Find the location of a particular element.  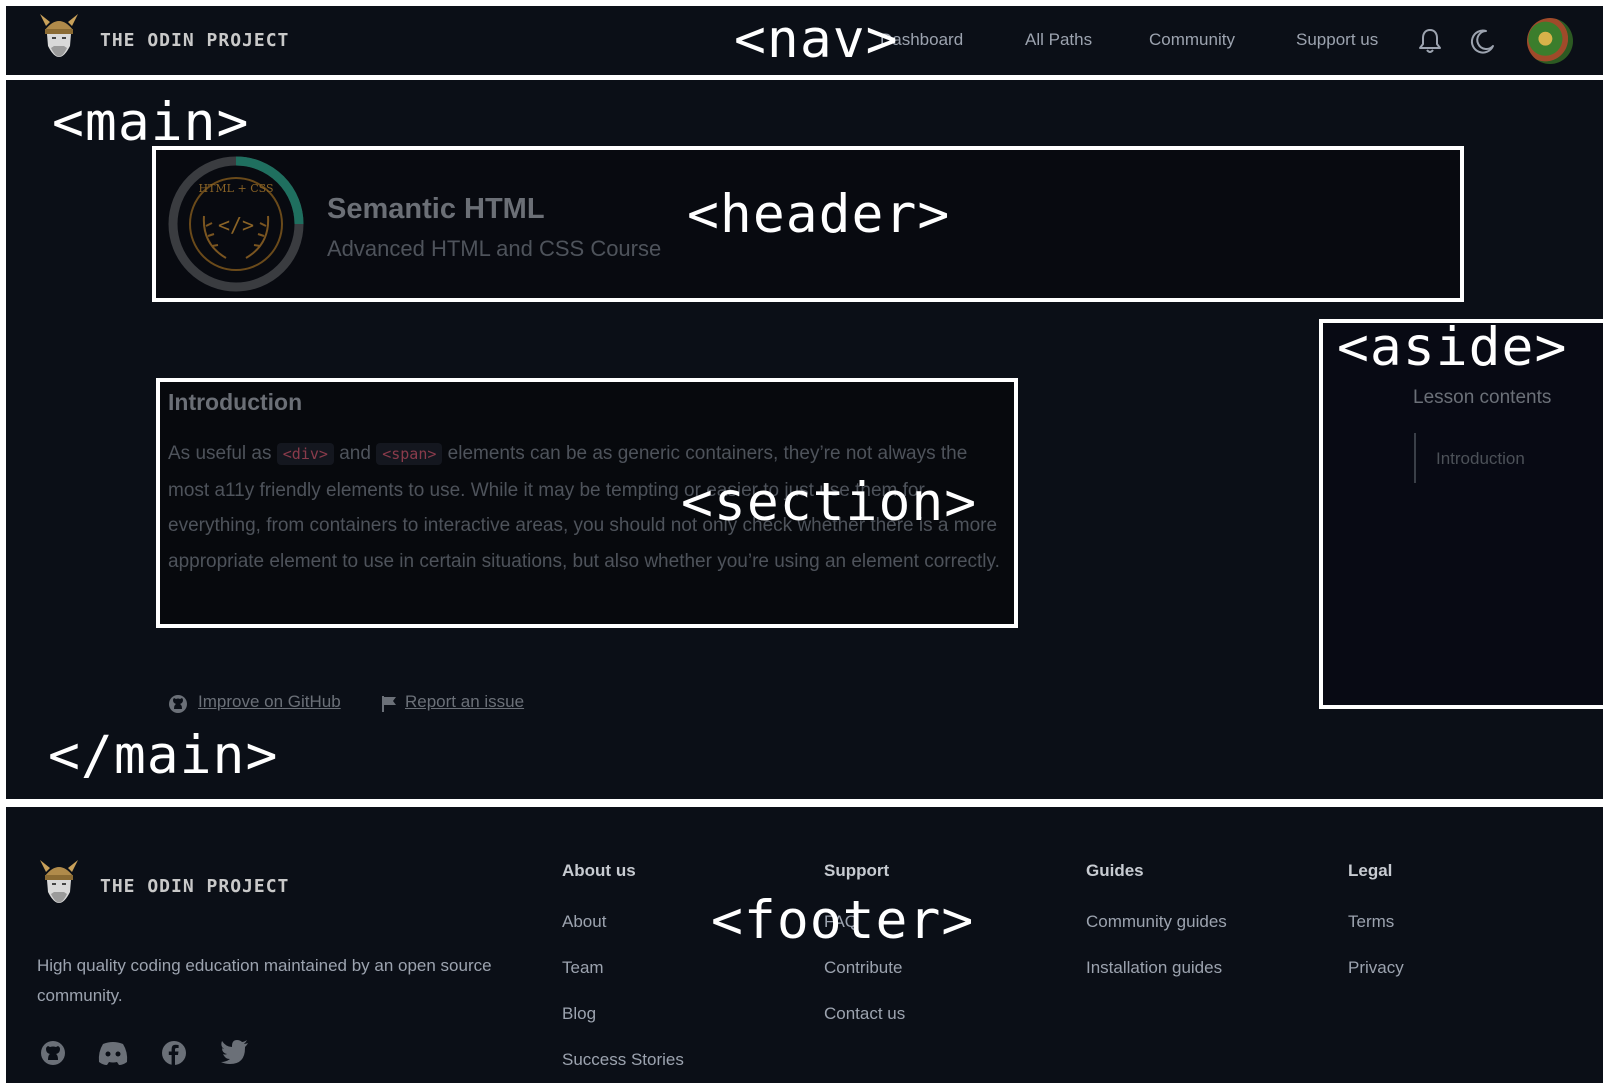

main-close-tag-label: </main> is located at coordinates (163, 755).